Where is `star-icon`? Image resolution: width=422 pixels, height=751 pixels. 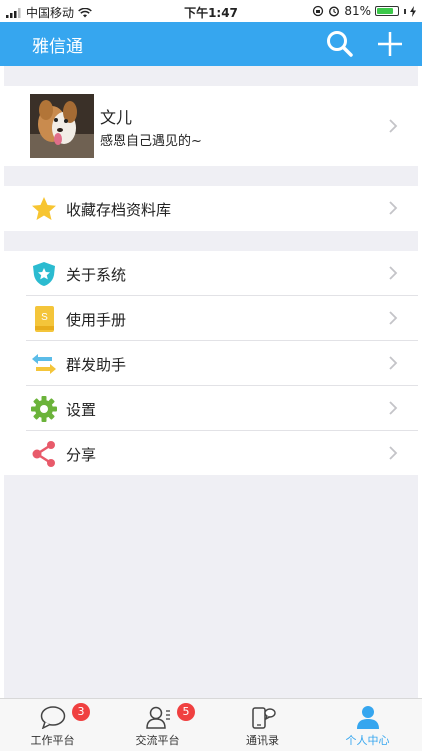
star-icon is located at coordinates (44, 208).